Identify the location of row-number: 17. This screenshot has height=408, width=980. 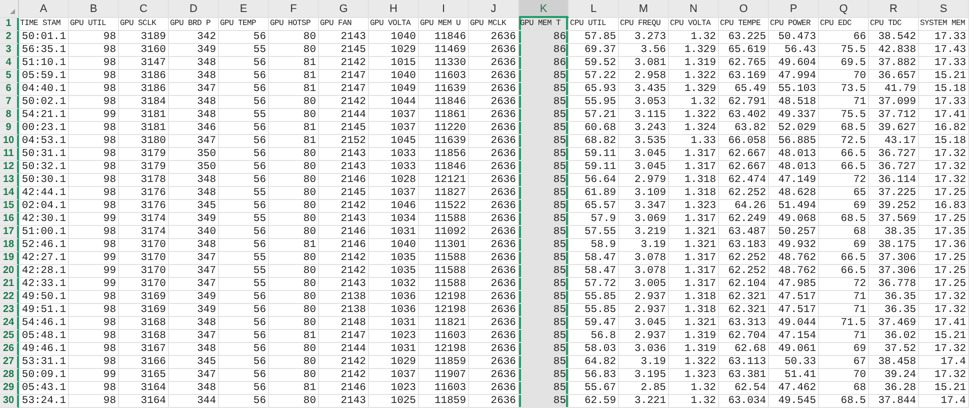
(9, 232).